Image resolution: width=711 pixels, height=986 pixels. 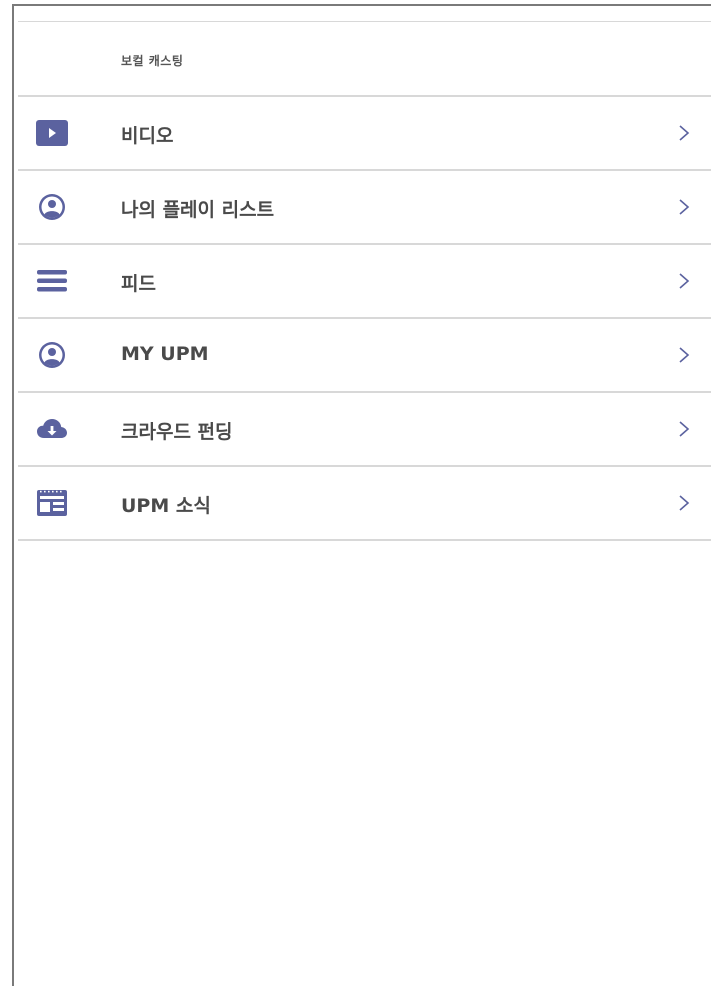 I want to click on menu-item-label: 비디오, so click(x=147, y=136).